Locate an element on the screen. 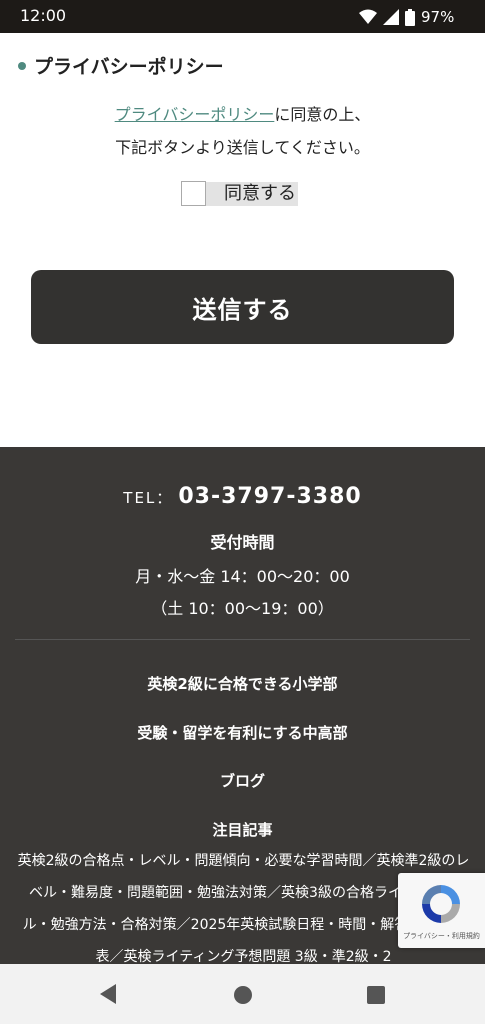 The height and width of the screenshot is (1024, 485). hours-weekday: 月・水〜金 14：00〜20：00 is located at coordinates (242, 576).